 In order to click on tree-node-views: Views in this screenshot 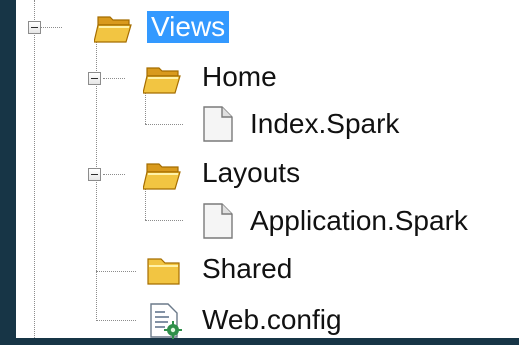, I will do `click(138, 27)`.